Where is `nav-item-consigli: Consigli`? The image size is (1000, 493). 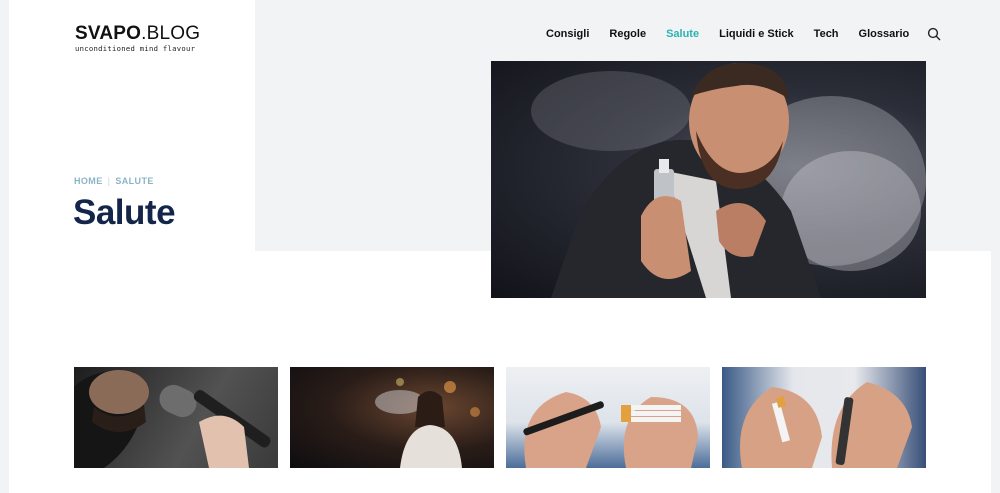 nav-item-consigli: Consigli is located at coordinates (567, 34).